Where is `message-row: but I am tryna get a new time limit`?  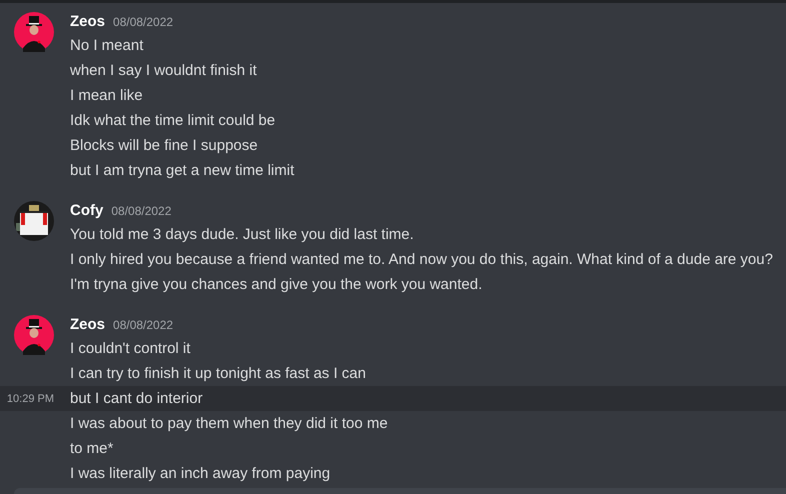
message-row: but I am tryna get a new time limit is located at coordinates (393, 170).